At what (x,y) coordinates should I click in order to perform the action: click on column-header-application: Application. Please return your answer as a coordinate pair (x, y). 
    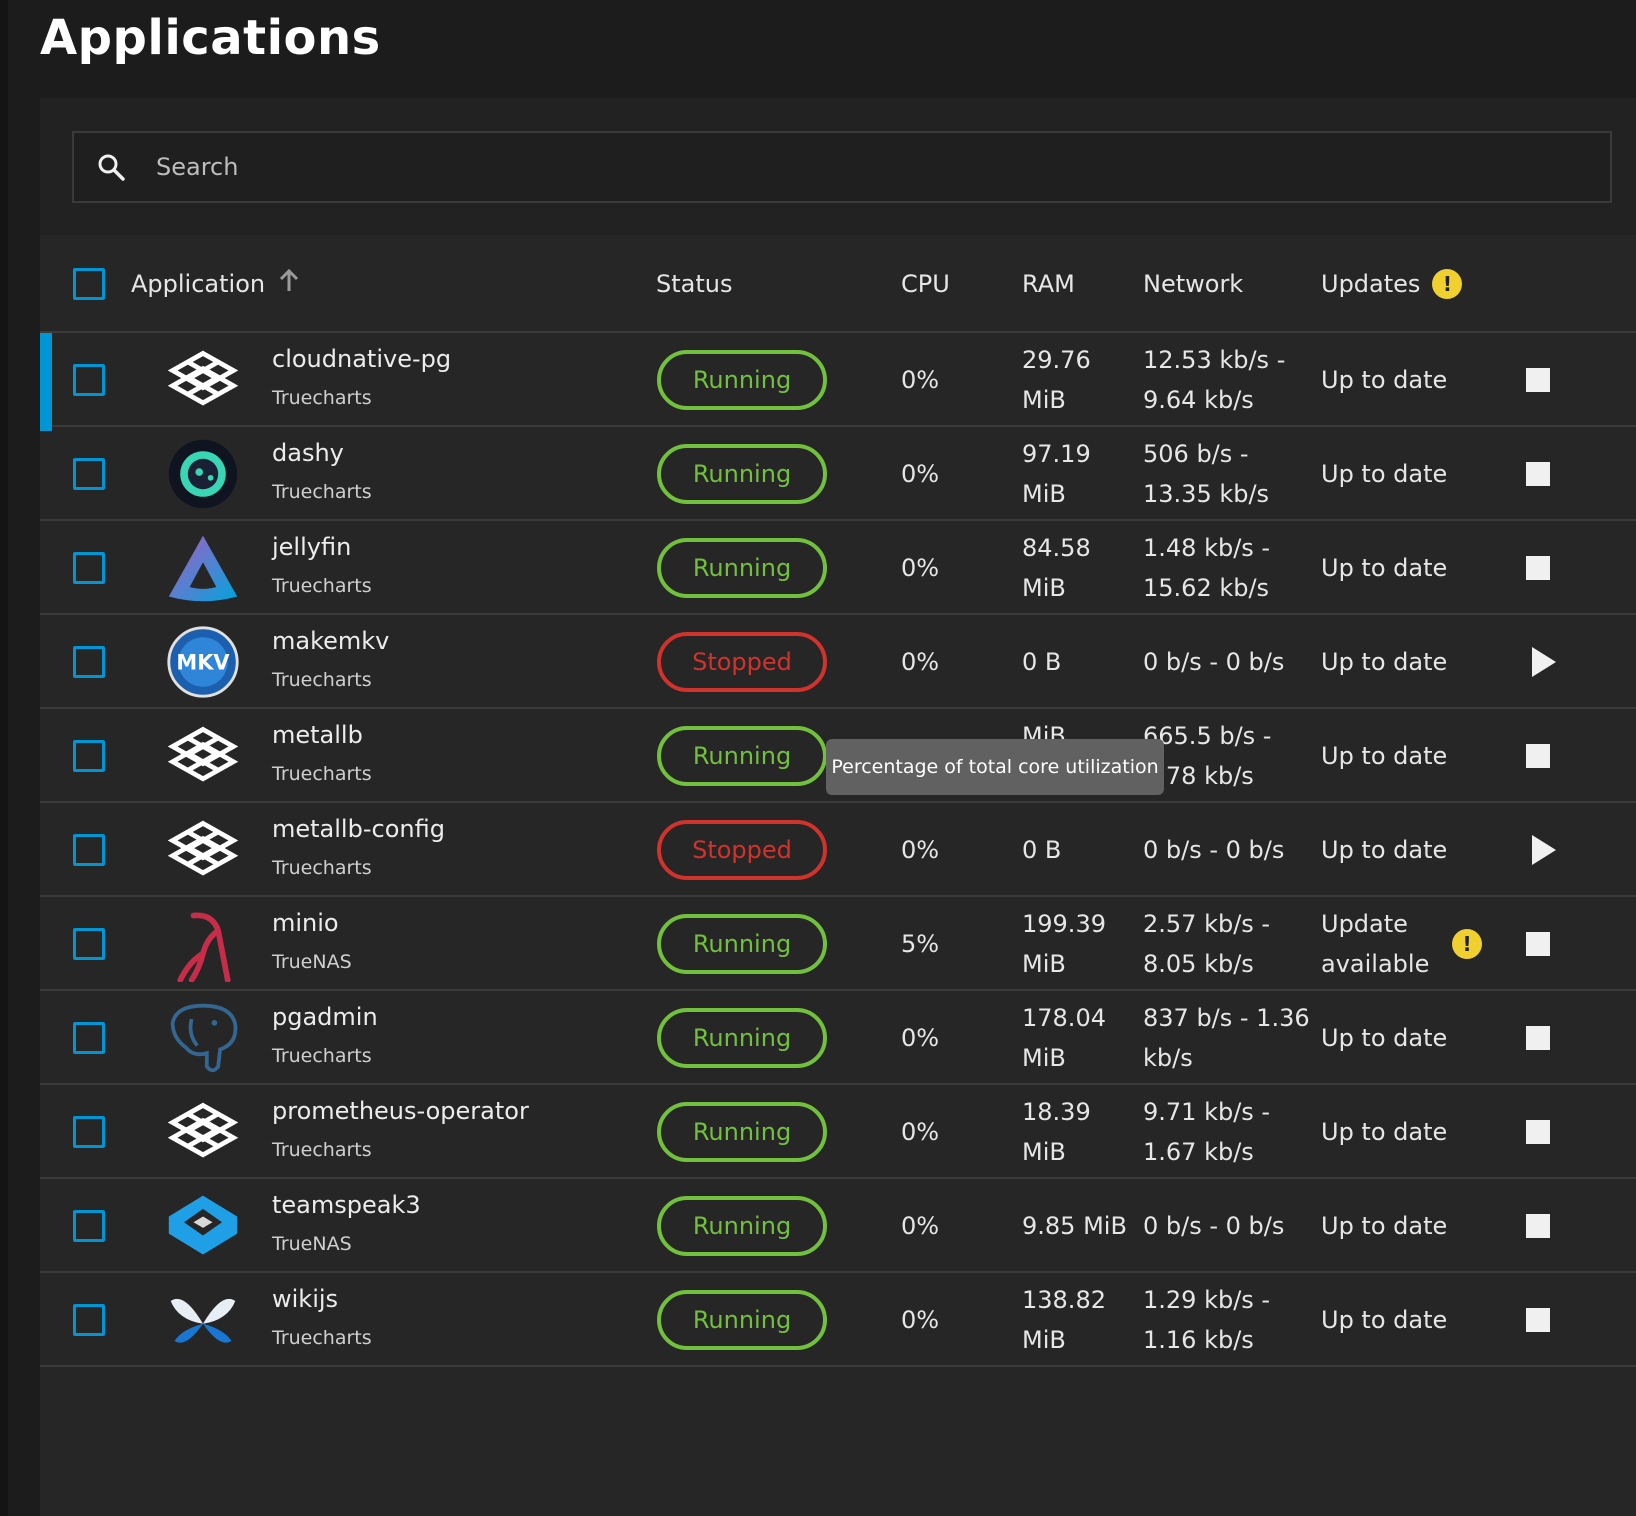
    Looking at the image, I should click on (216, 284).